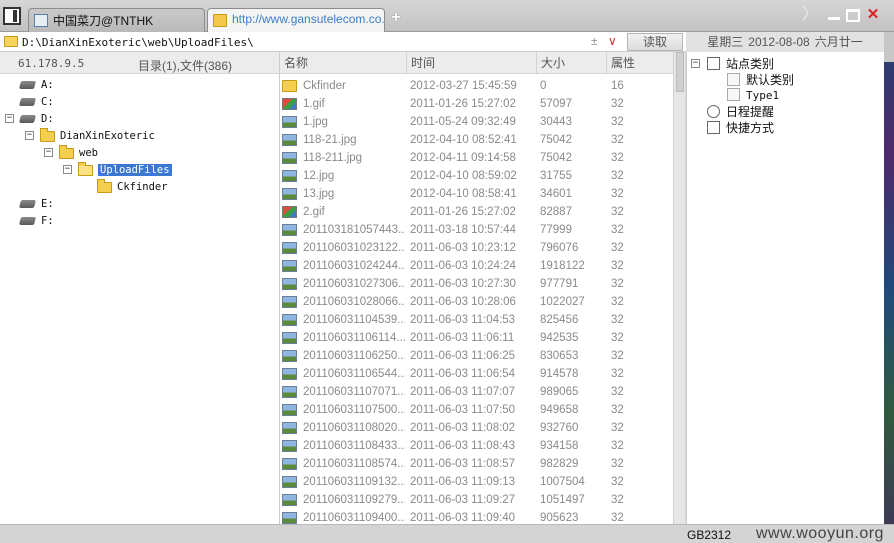 This screenshot has width=894, height=543. I want to click on file-name: Ckfinder, so click(324, 86).